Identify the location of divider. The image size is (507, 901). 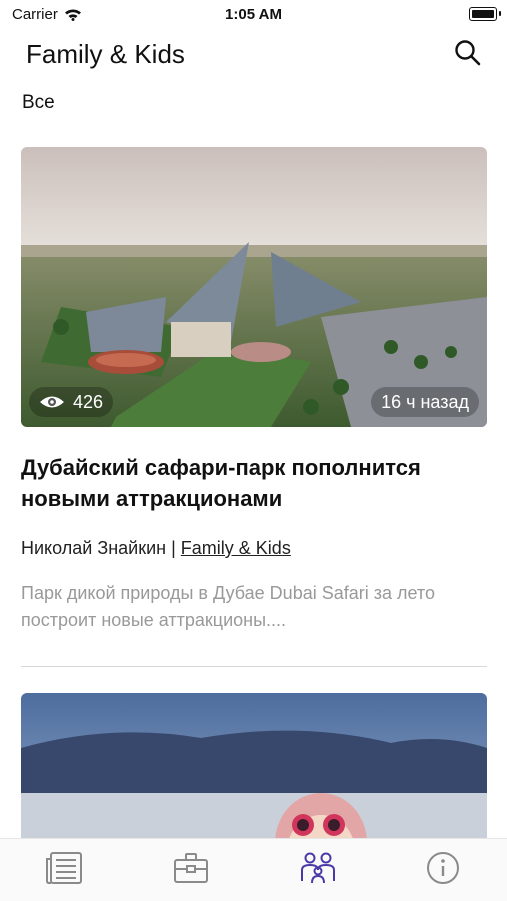
(254, 666).